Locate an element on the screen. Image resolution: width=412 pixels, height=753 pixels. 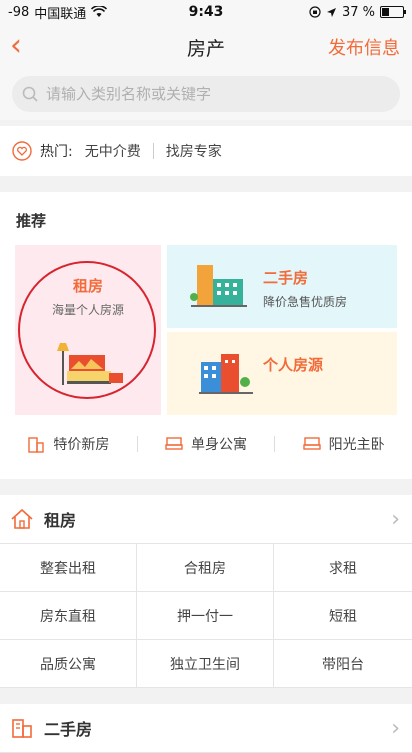
second-hand-section: 二手房 › is located at coordinates (206, 728).